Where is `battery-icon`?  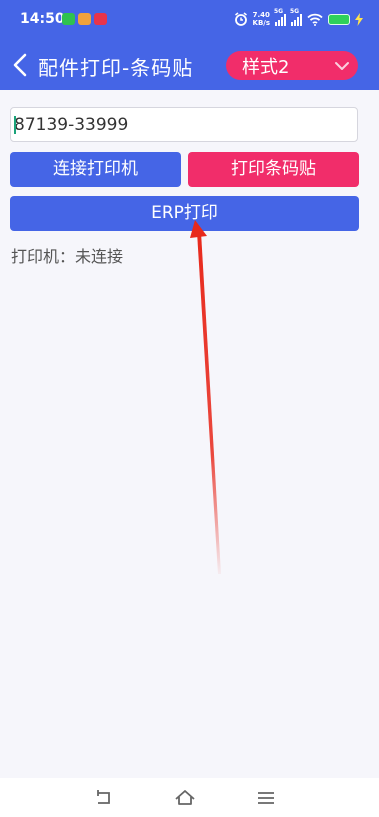
battery-icon is located at coordinates (339, 19).